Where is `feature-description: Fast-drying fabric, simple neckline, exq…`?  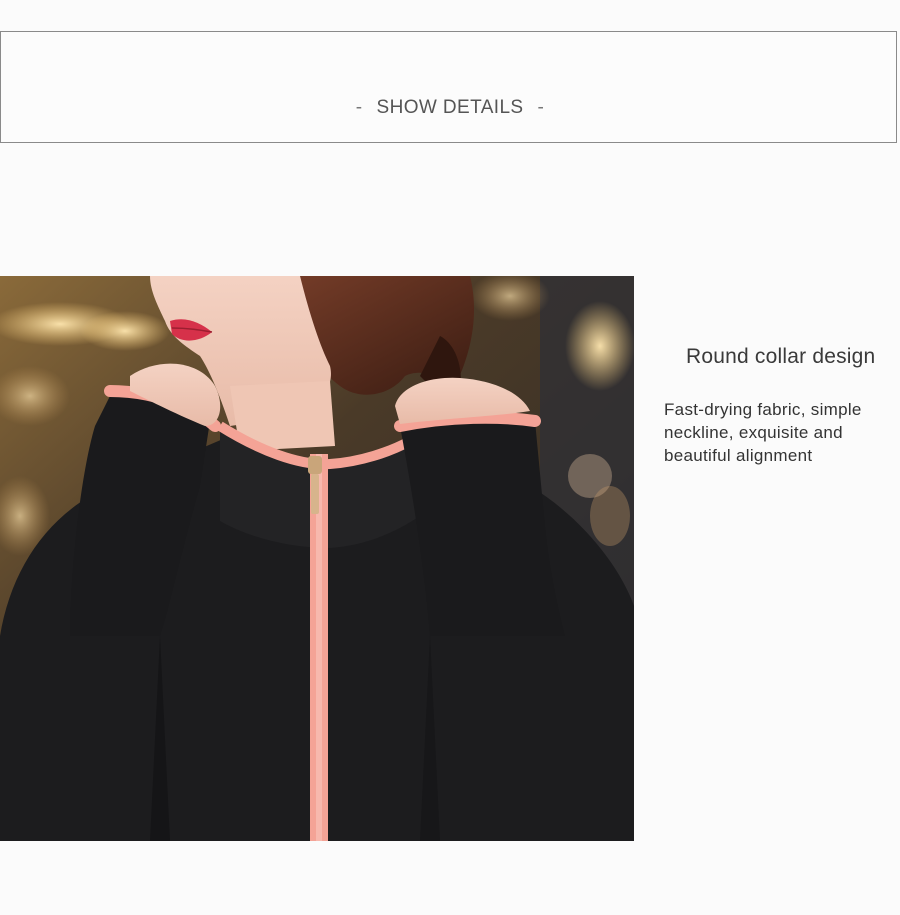
feature-description: Fast-drying fabric, simple neckline, exq… is located at coordinates (763, 432).